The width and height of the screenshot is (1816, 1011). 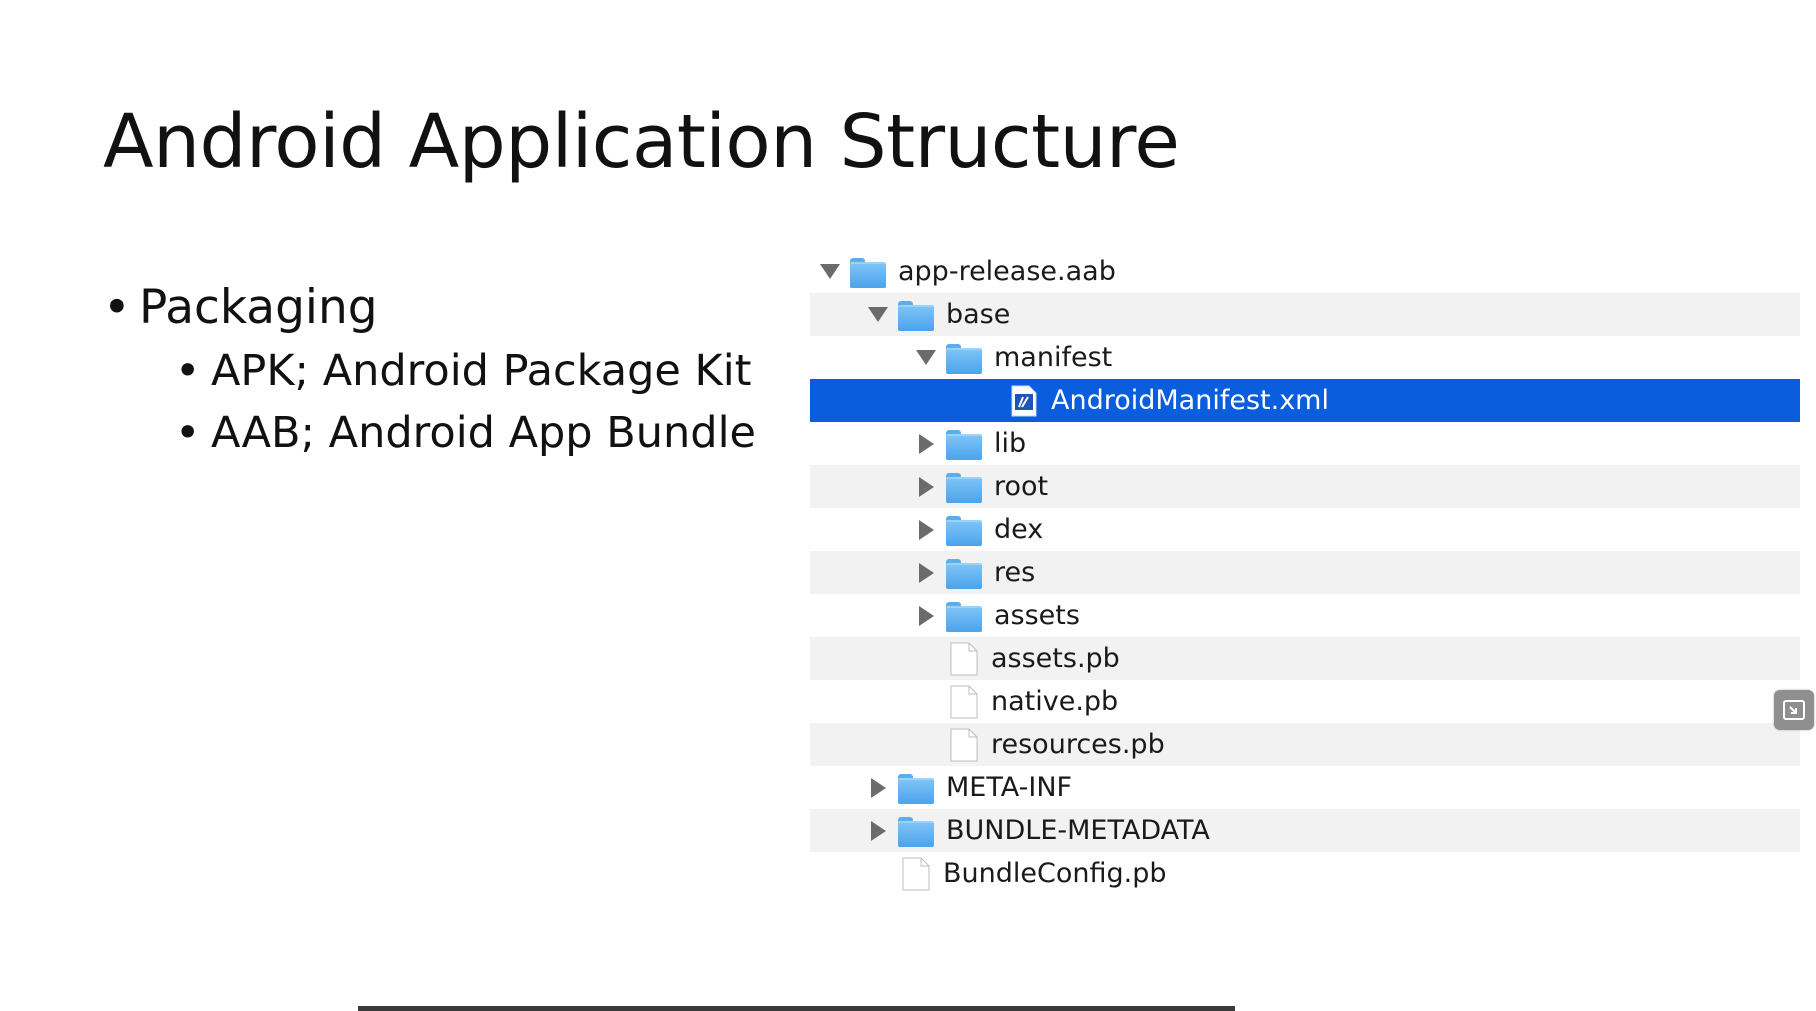 What do you see at coordinates (1305, 529) in the screenshot?
I see `tree-row-dex: dex` at bounding box center [1305, 529].